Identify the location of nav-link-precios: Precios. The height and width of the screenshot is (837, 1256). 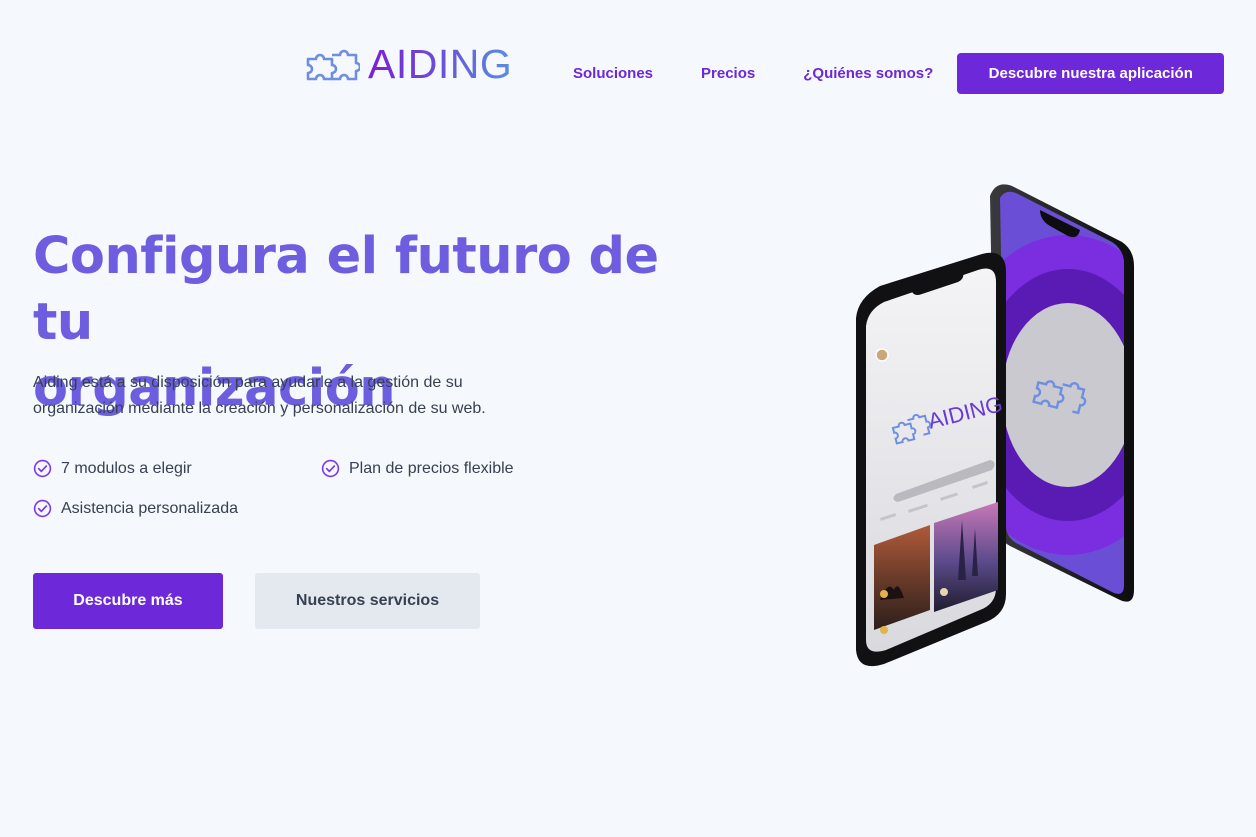
(728, 73).